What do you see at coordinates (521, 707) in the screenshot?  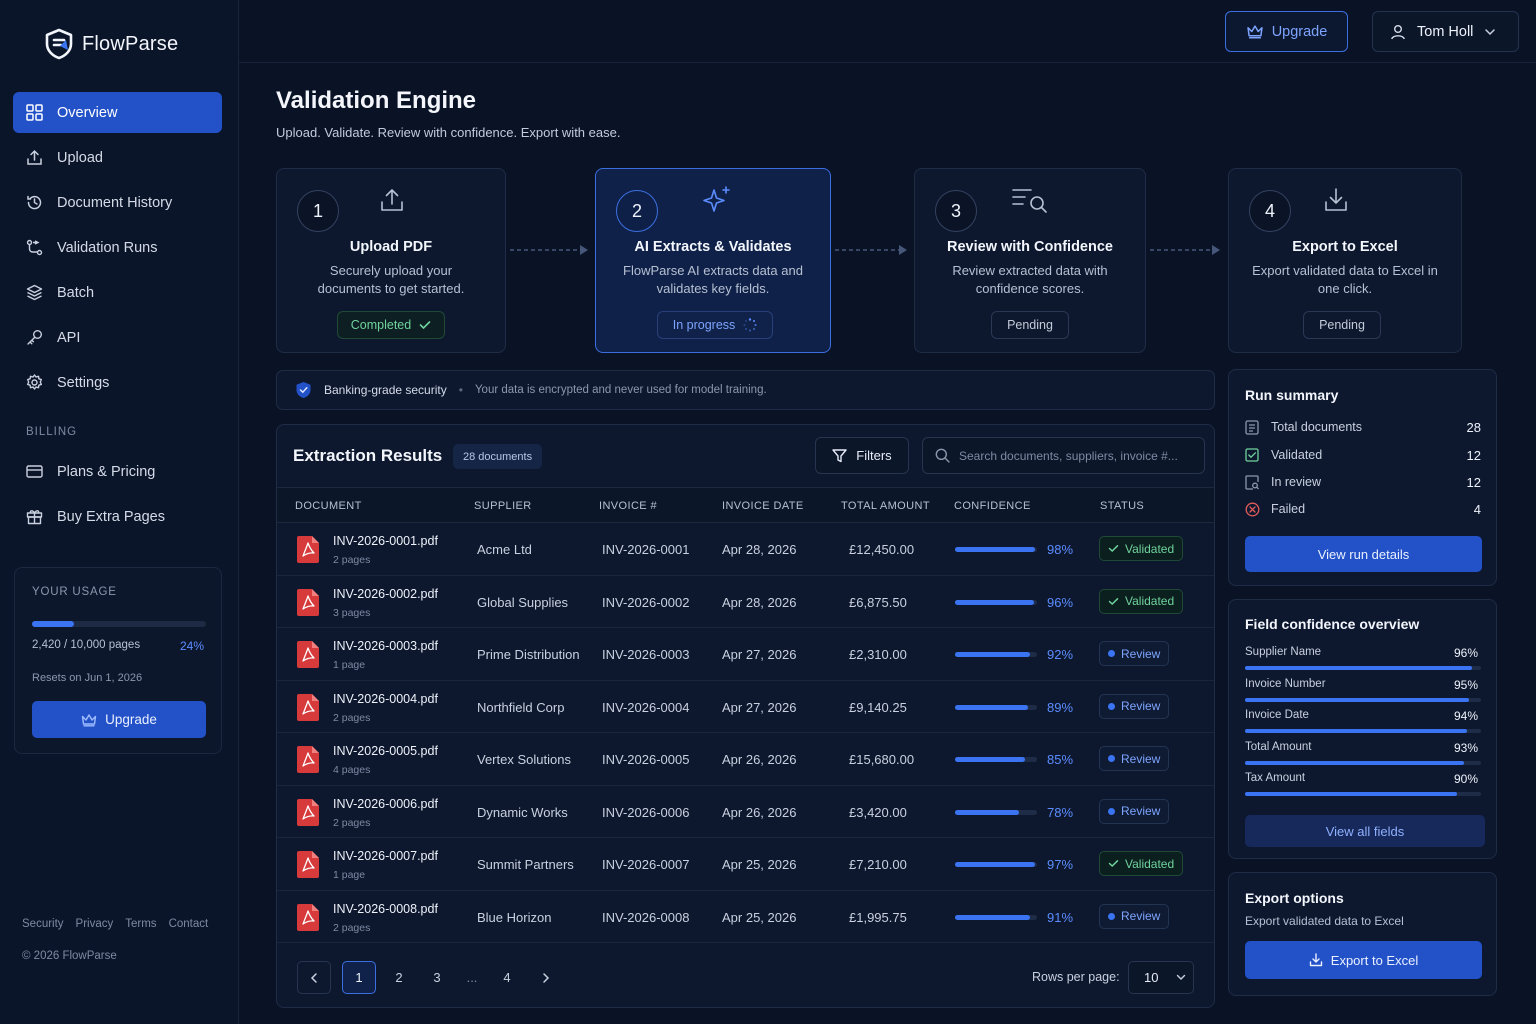 I see `cell-supplier: Northfield Corp` at bounding box center [521, 707].